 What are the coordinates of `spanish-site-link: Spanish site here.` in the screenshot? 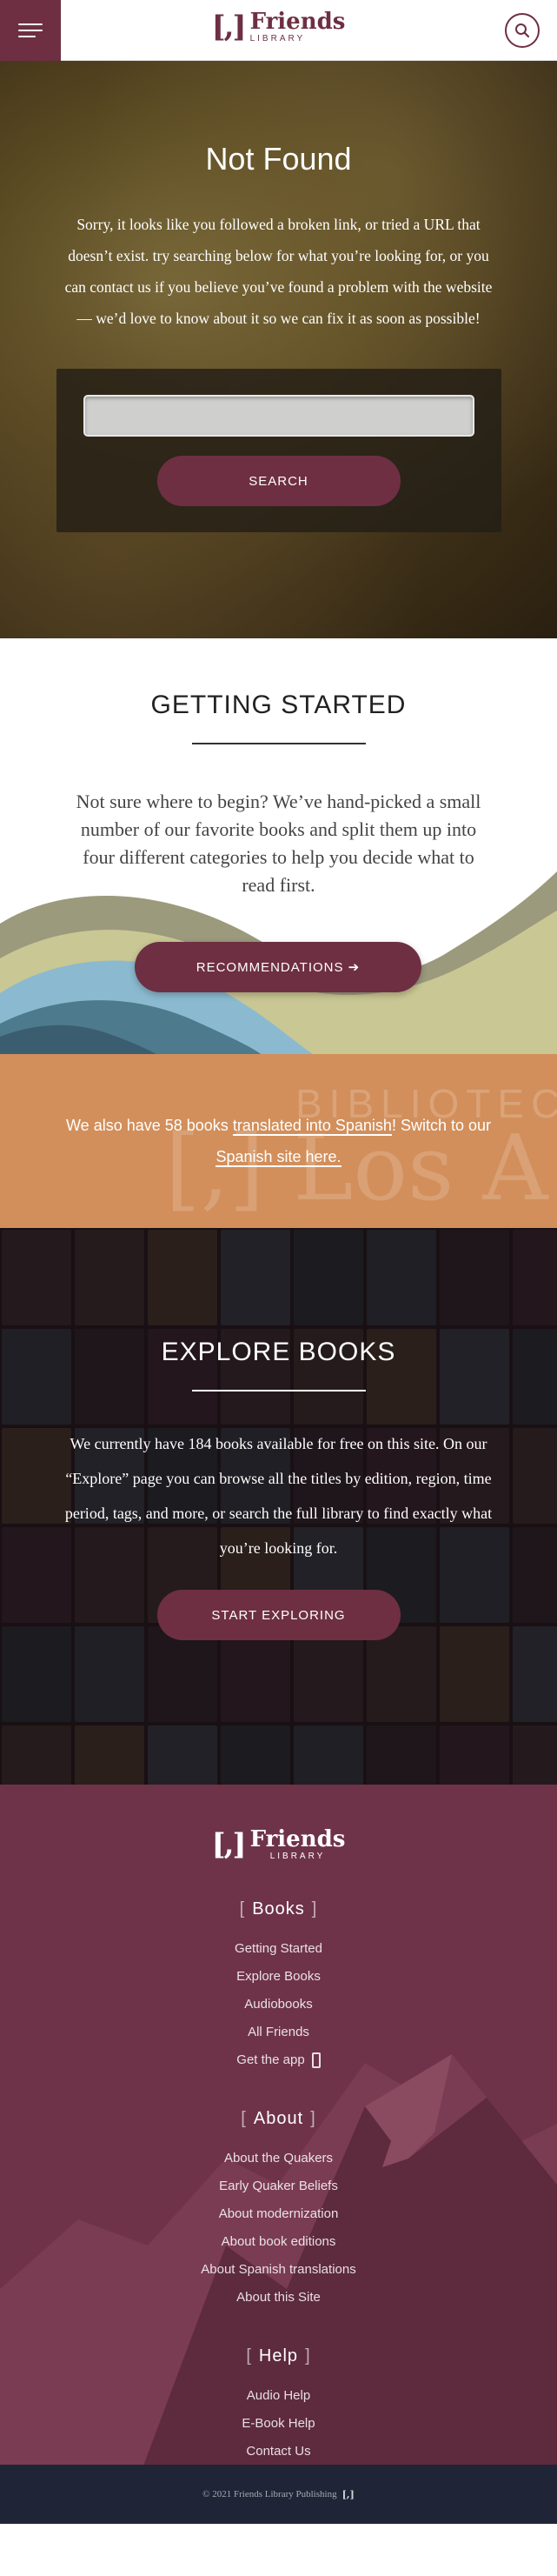 It's located at (278, 1157).